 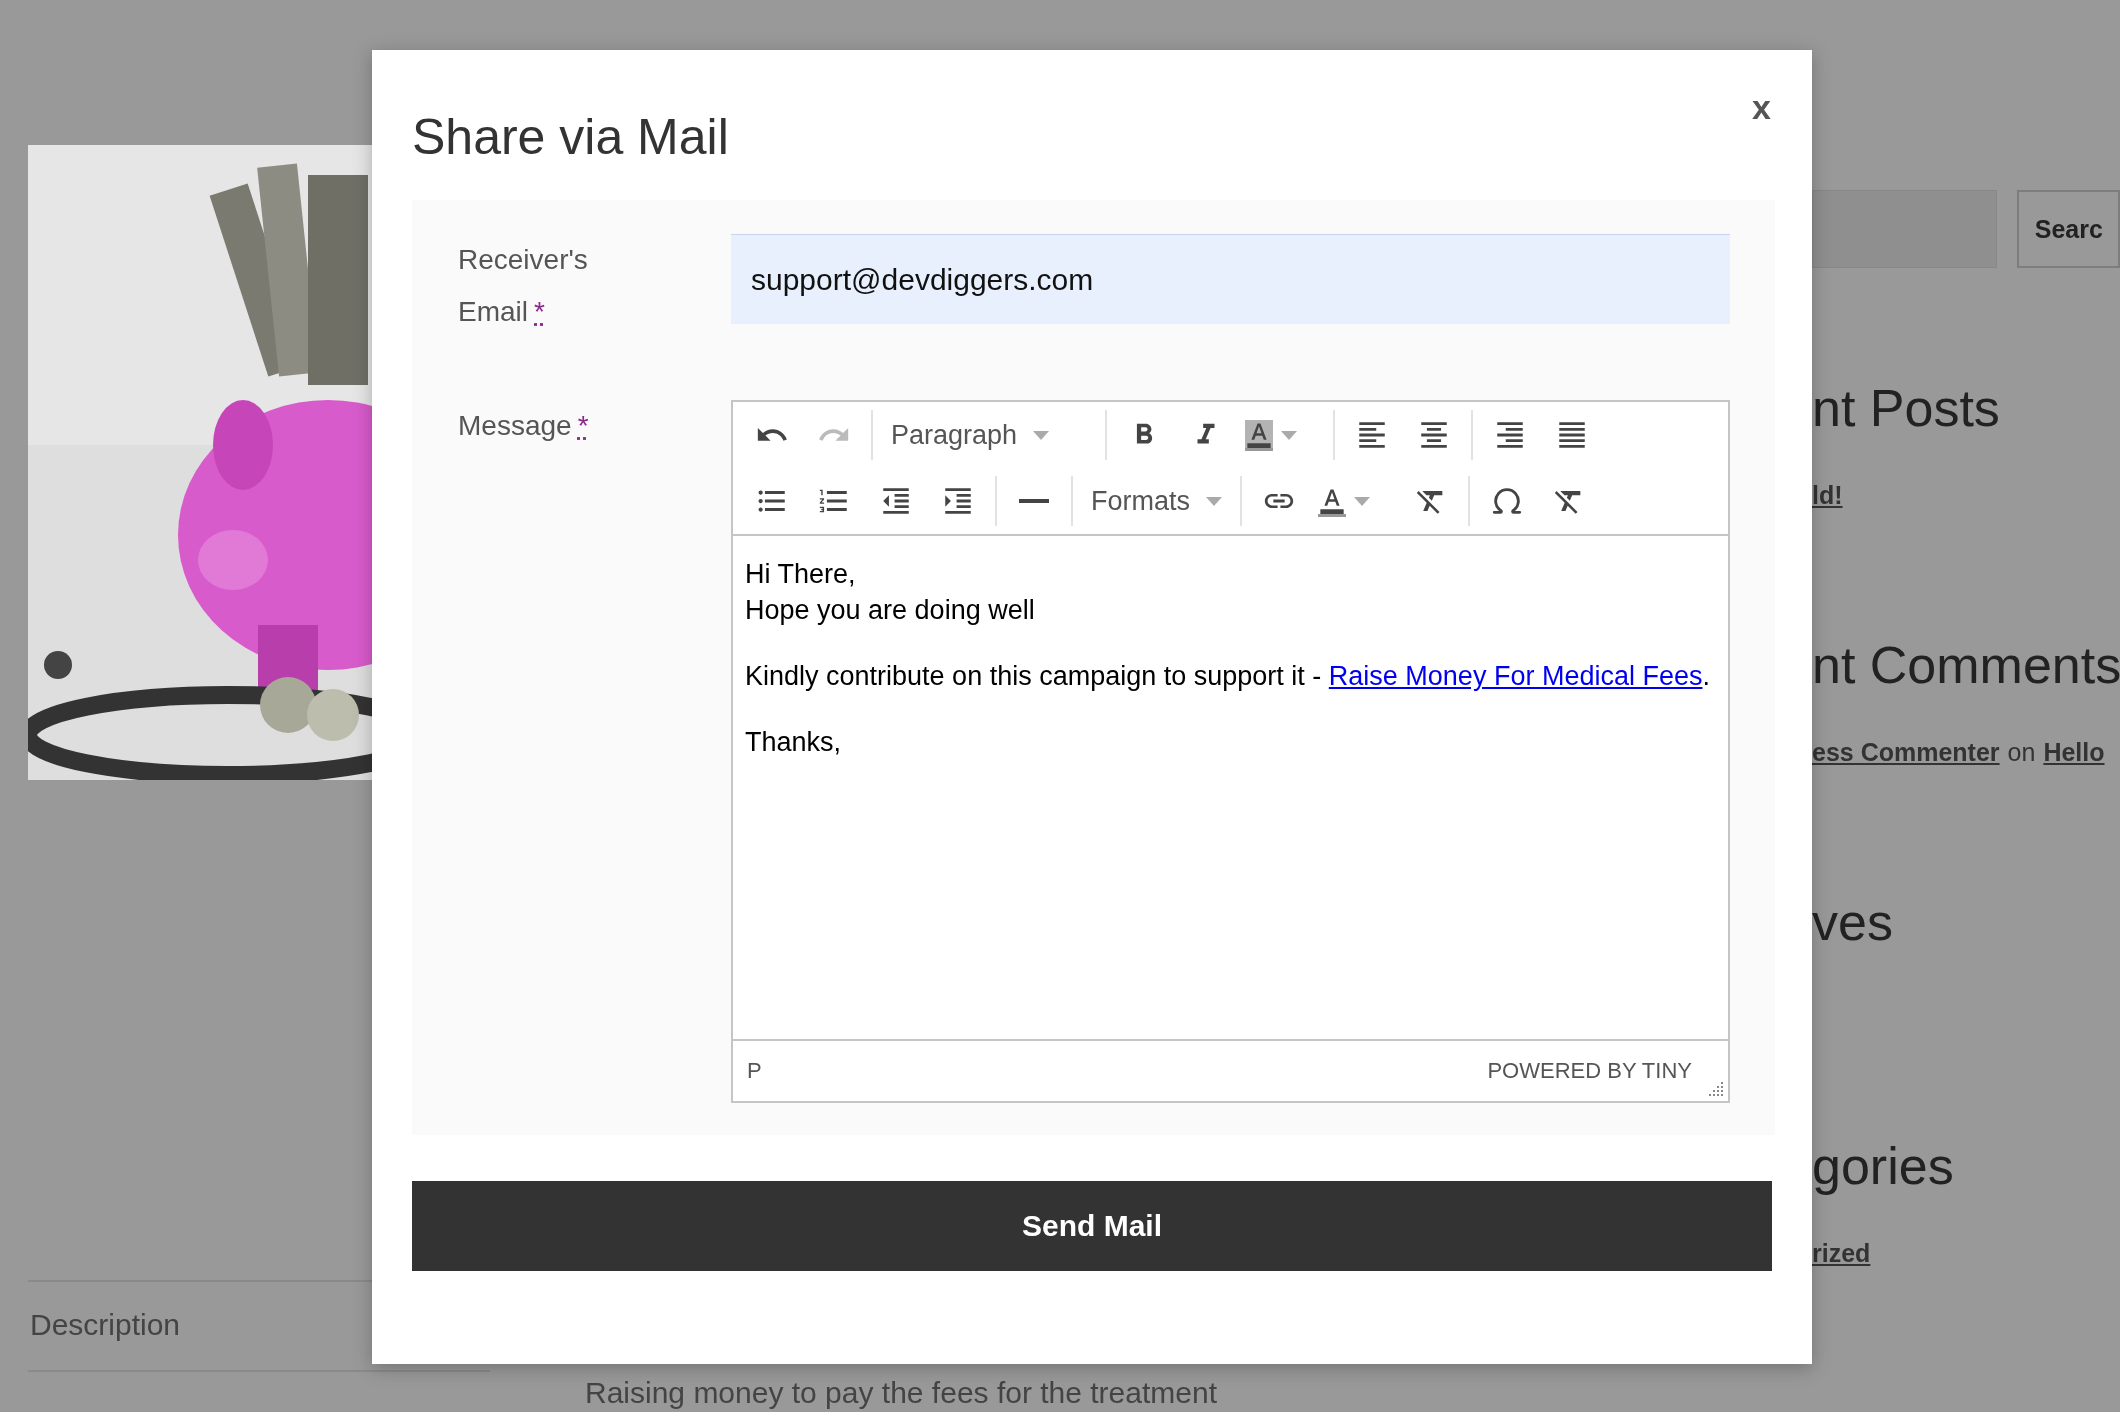 What do you see at coordinates (1883, 1166) in the screenshot?
I see `widget-heading: gories` at bounding box center [1883, 1166].